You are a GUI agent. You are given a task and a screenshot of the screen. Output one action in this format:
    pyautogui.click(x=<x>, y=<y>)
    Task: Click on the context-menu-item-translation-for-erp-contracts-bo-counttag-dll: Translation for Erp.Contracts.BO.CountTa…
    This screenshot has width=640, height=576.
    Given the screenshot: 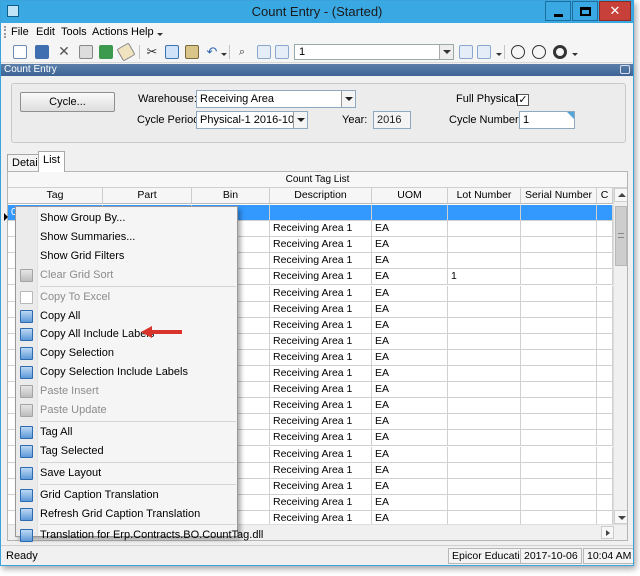 What is the action you would take?
    pyautogui.click(x=139, y=535)
    